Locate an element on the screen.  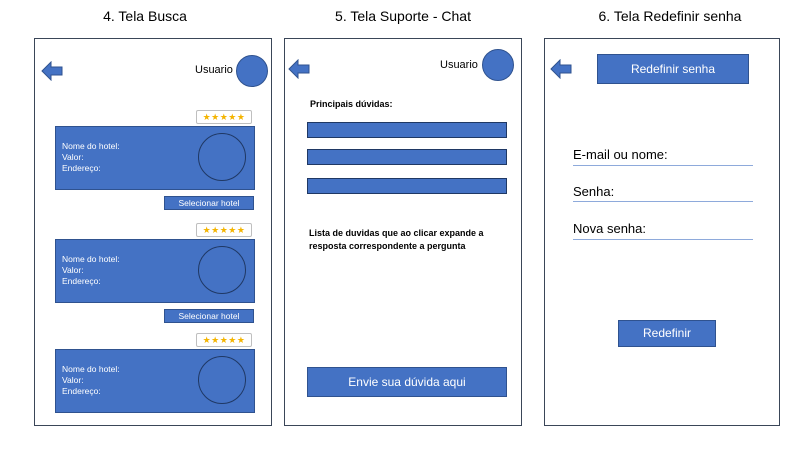
new-password-label: Nova senha: is located at coordinates (609, 228).